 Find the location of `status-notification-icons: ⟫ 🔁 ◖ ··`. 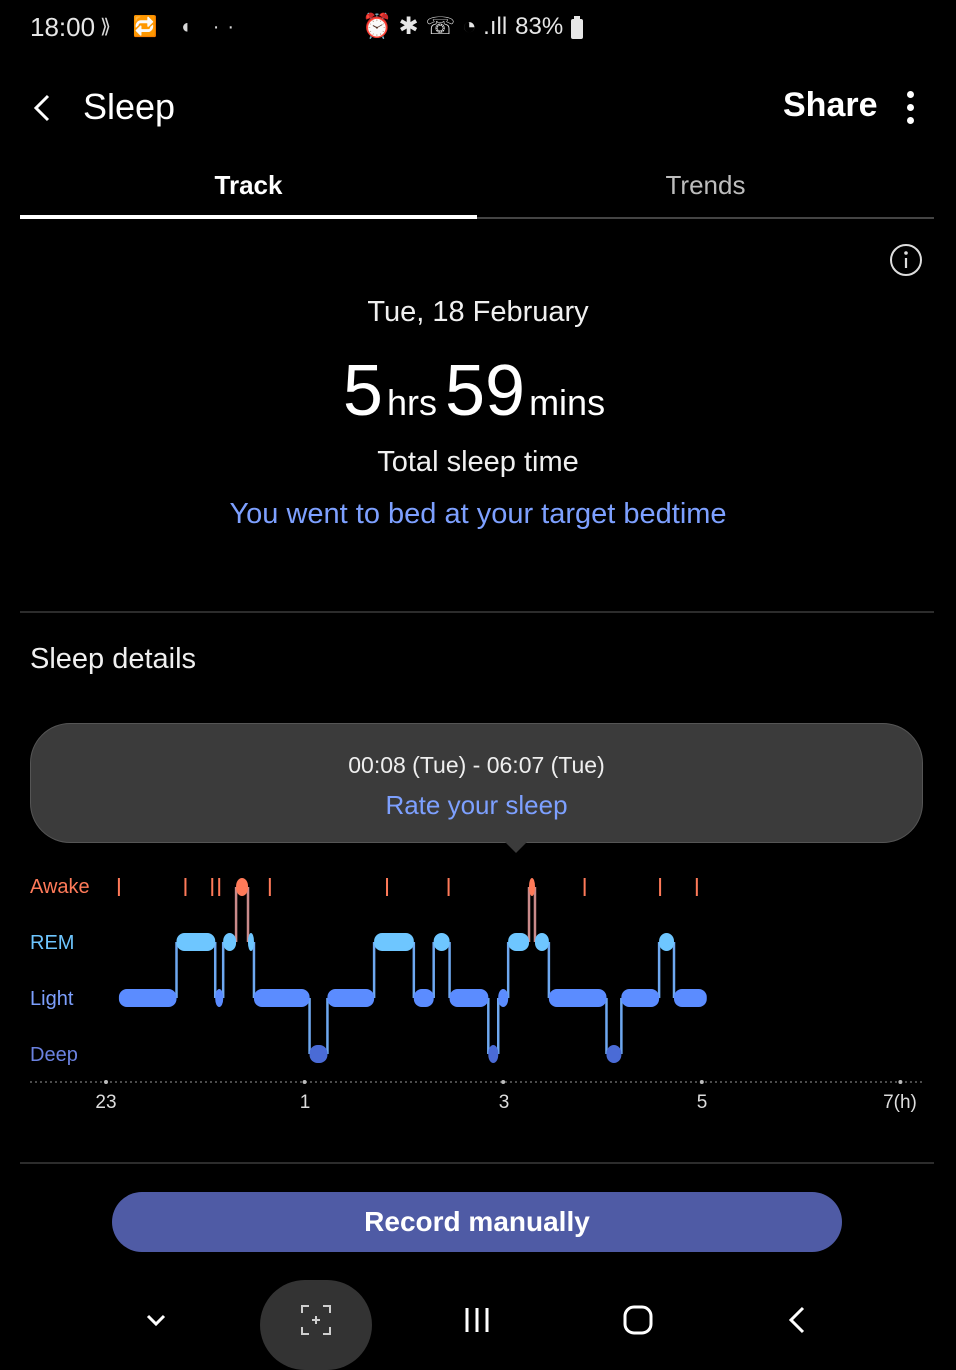

status-notification-icons: ⟫ 🔁 ◖ ·· is located at coordinates (171, 27).